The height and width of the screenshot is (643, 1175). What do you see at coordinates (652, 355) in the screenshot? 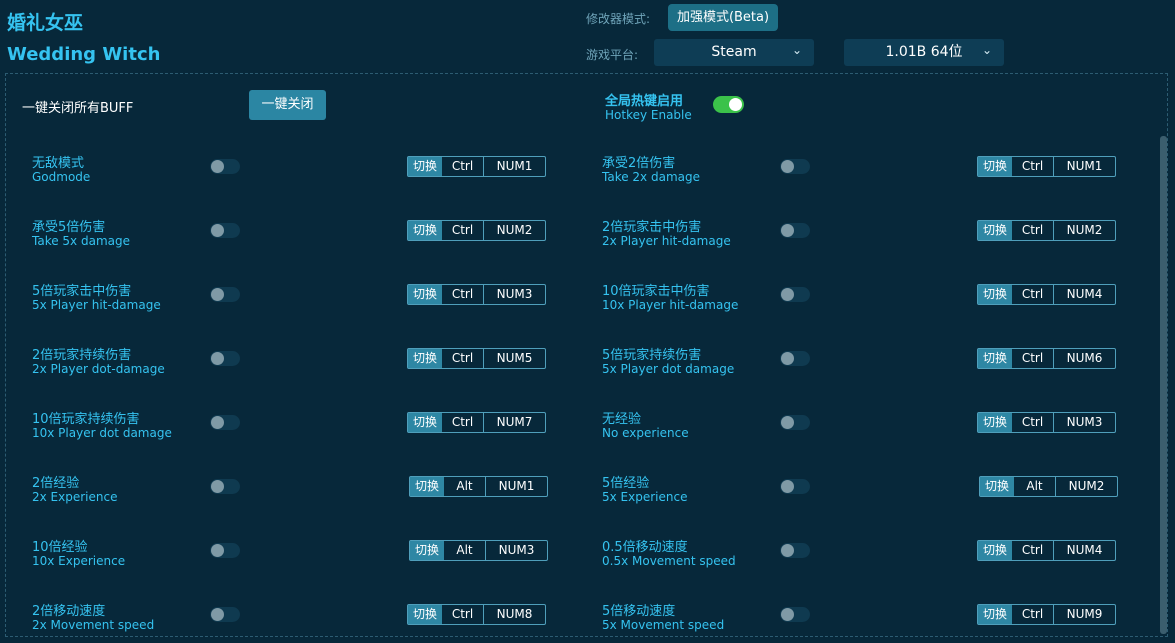
I see `cheat-name-cn: 5倍玩家持续伤害` at bounding box center [652, 355].